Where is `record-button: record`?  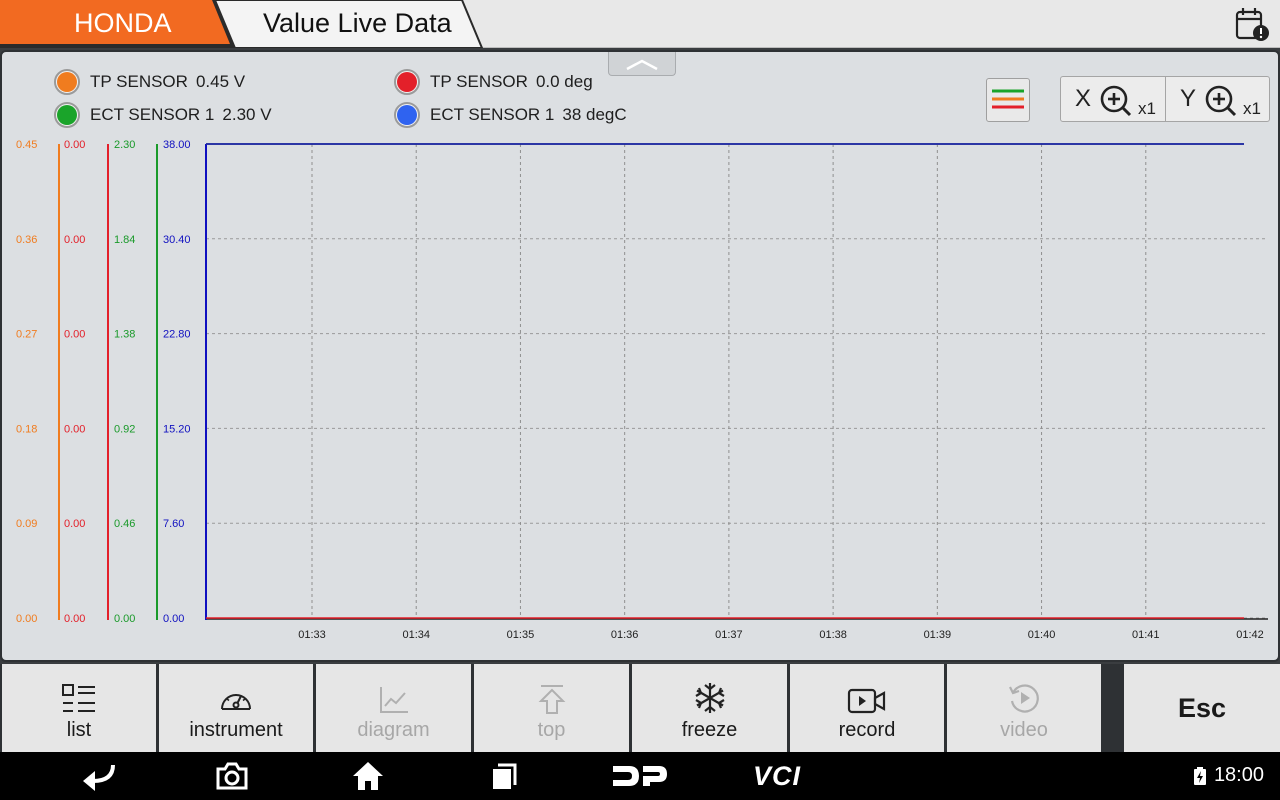
record-button: record is located at coordinates (867, 708).